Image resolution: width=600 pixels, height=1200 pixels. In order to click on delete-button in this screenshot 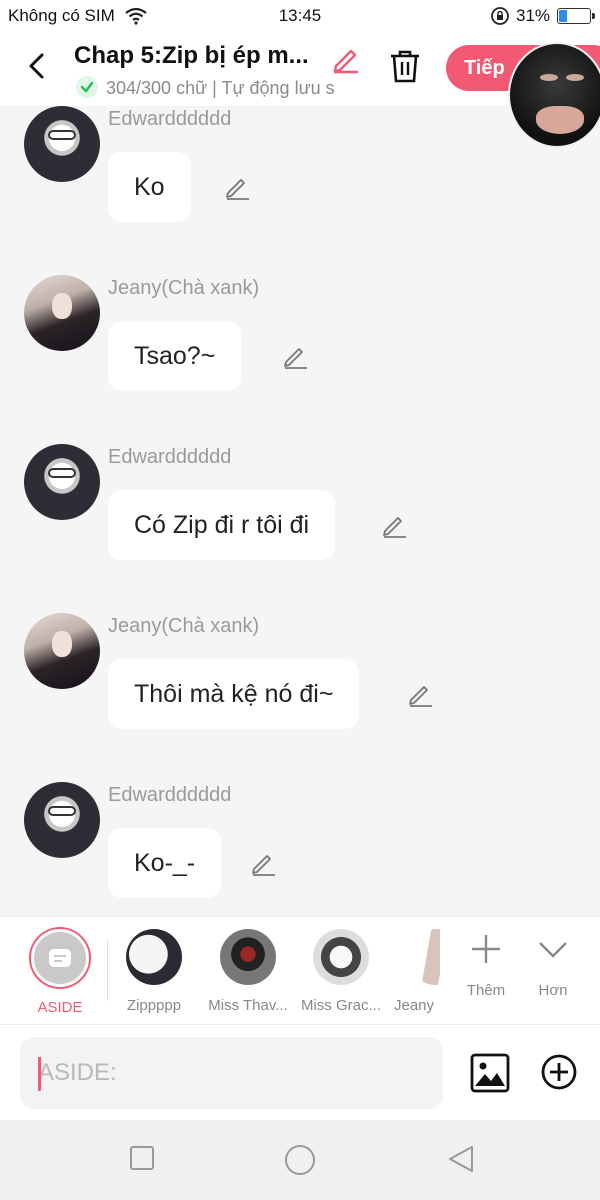, I will do `click(405, 66)`.